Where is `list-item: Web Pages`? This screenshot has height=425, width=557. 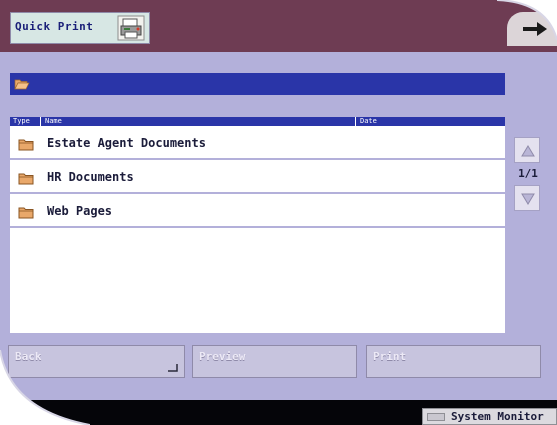 list-item: Web Pages is located at coordinates (257, 211).